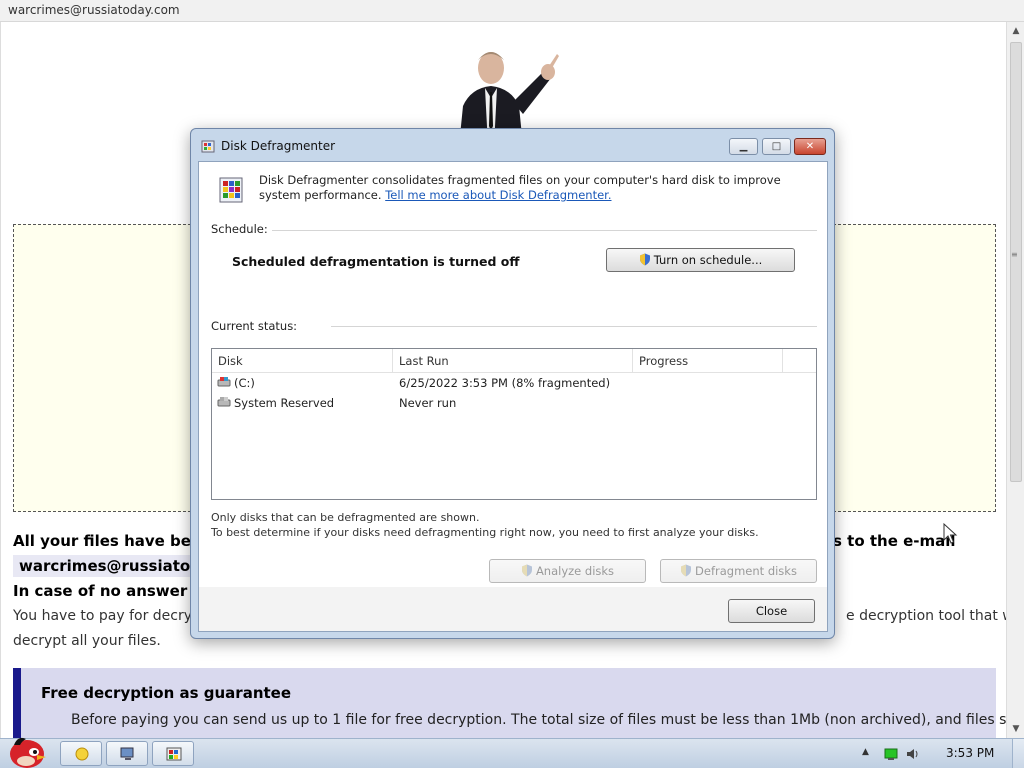 The image size is (1024, 768). What do you see at coordinates (244, 383) in the screenshot?
I see `disk-name: (C:)` at bounding box center [244, 383].